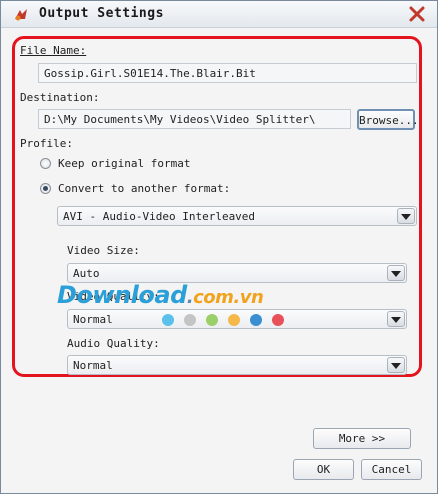  What do you see at coordinates (46, 143) in the screenshot?
I see `profile-label: Profile:` at bounding box center [46, 143].